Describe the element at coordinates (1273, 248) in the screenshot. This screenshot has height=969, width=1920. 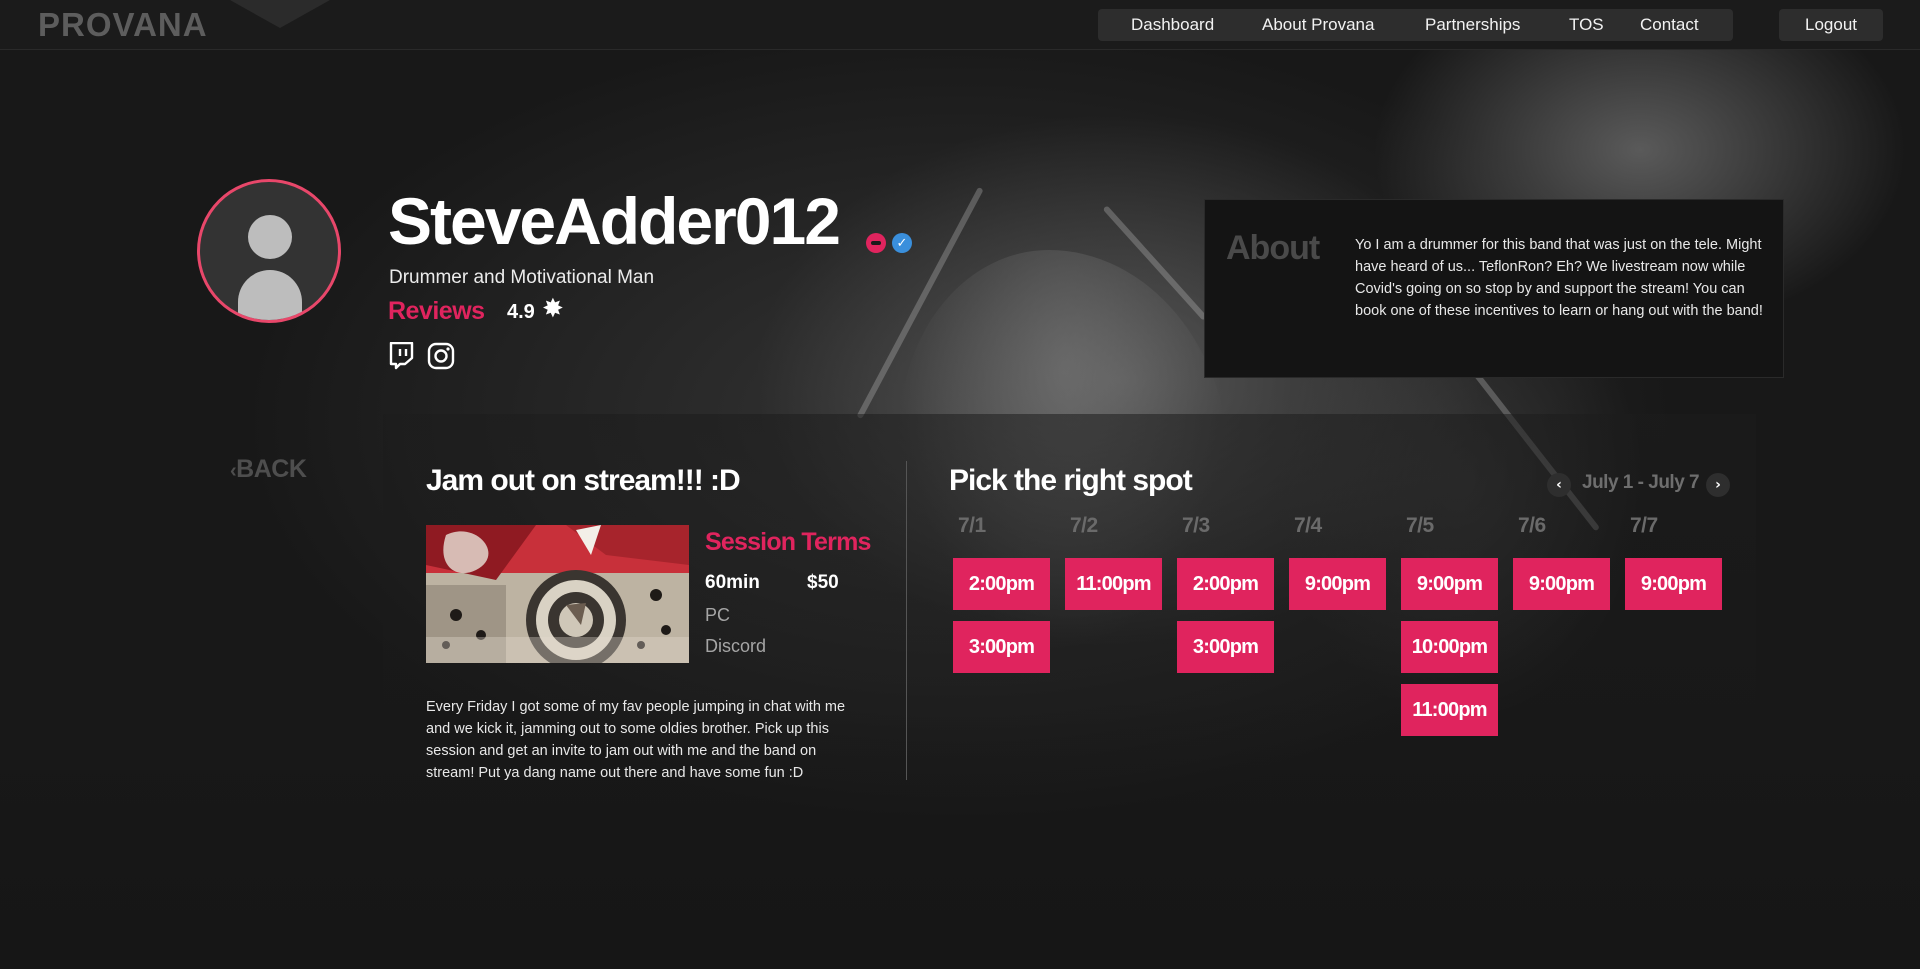
I see `about-heading: About` at that location.